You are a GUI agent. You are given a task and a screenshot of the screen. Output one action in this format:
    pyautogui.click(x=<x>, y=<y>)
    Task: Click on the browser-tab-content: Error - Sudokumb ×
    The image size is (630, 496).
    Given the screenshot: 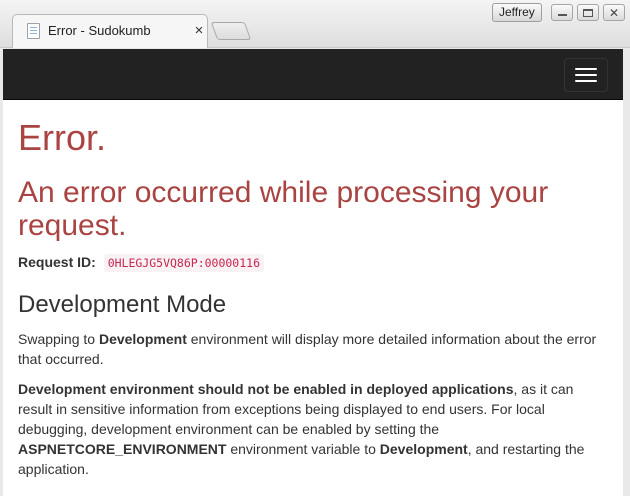 What is the action you would take?
    pyautogui.click(x=117, y=30)
    